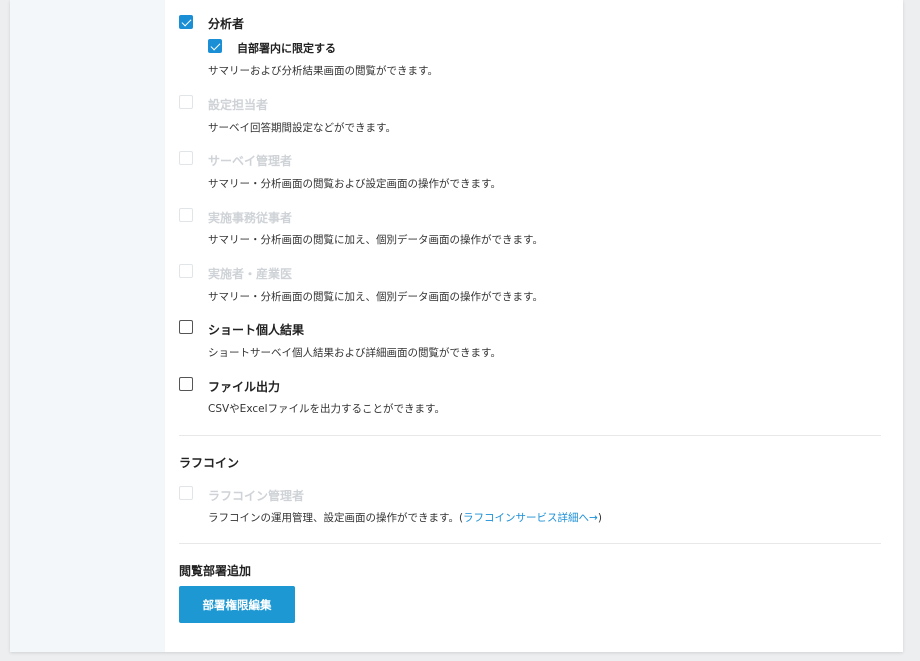 The width and height of the screenshot is (920, 661). I want to click on rafcoin-service-details-link: ラフコインサービス詳細へ→, so click(530, 518).